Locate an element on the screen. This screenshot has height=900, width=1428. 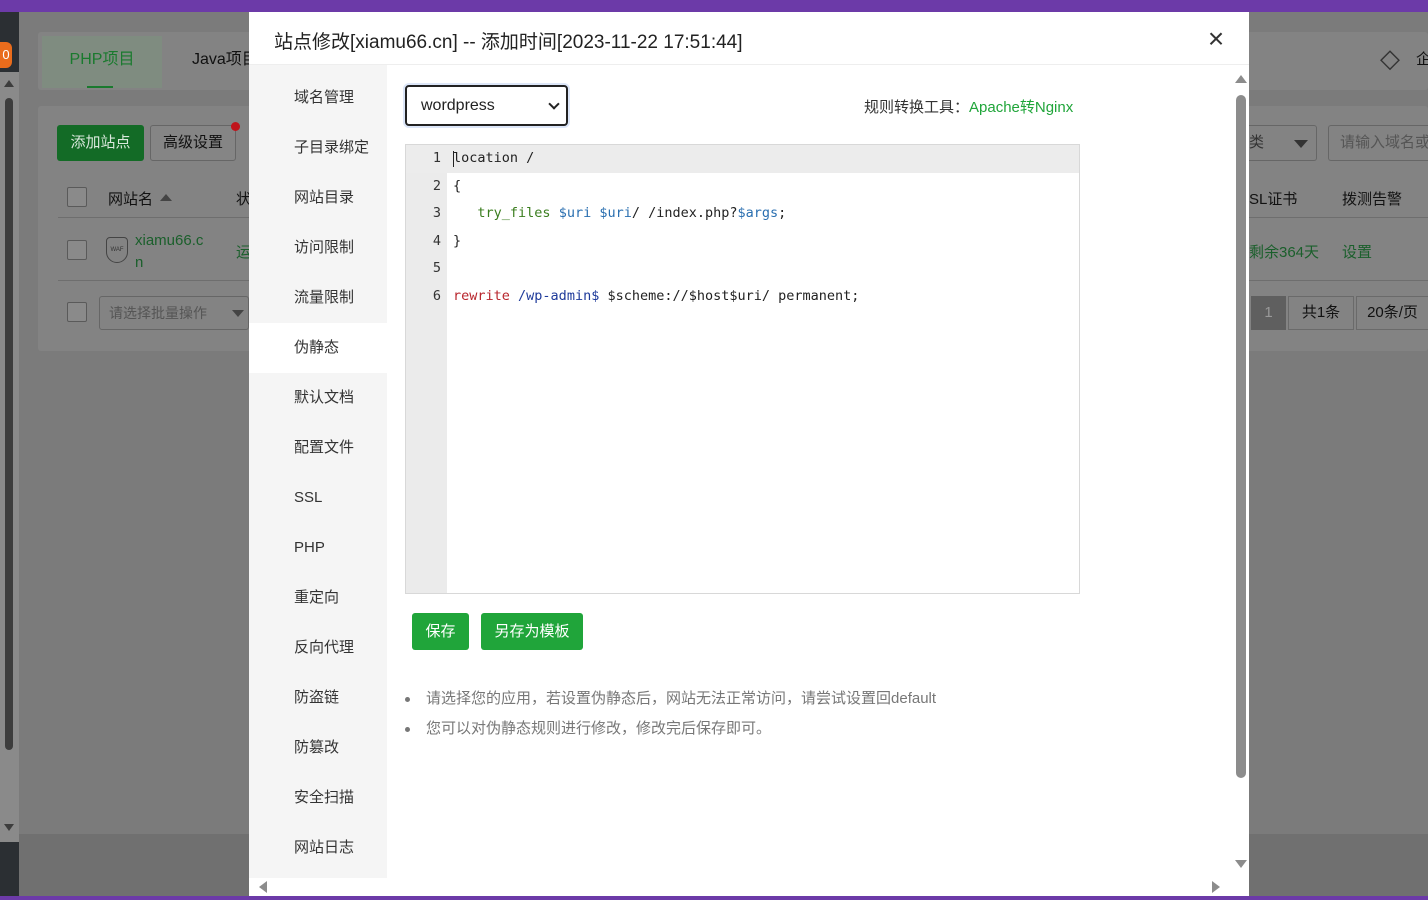
sidebar-item-security-scan: 安全扫描 is located at coordinates (318, 798).